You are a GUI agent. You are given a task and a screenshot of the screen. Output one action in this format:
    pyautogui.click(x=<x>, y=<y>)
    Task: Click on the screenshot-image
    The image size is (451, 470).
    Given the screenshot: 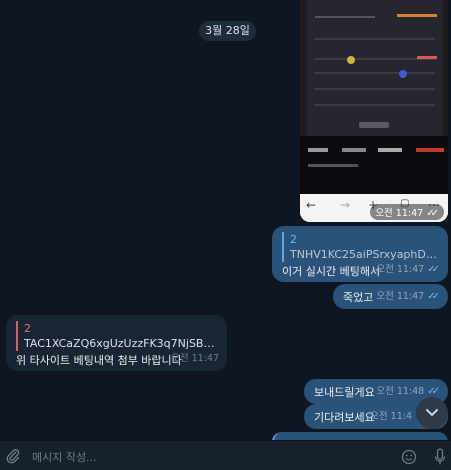 What is the action you would take?
    pyautogui.click(x=374, y=68)
    